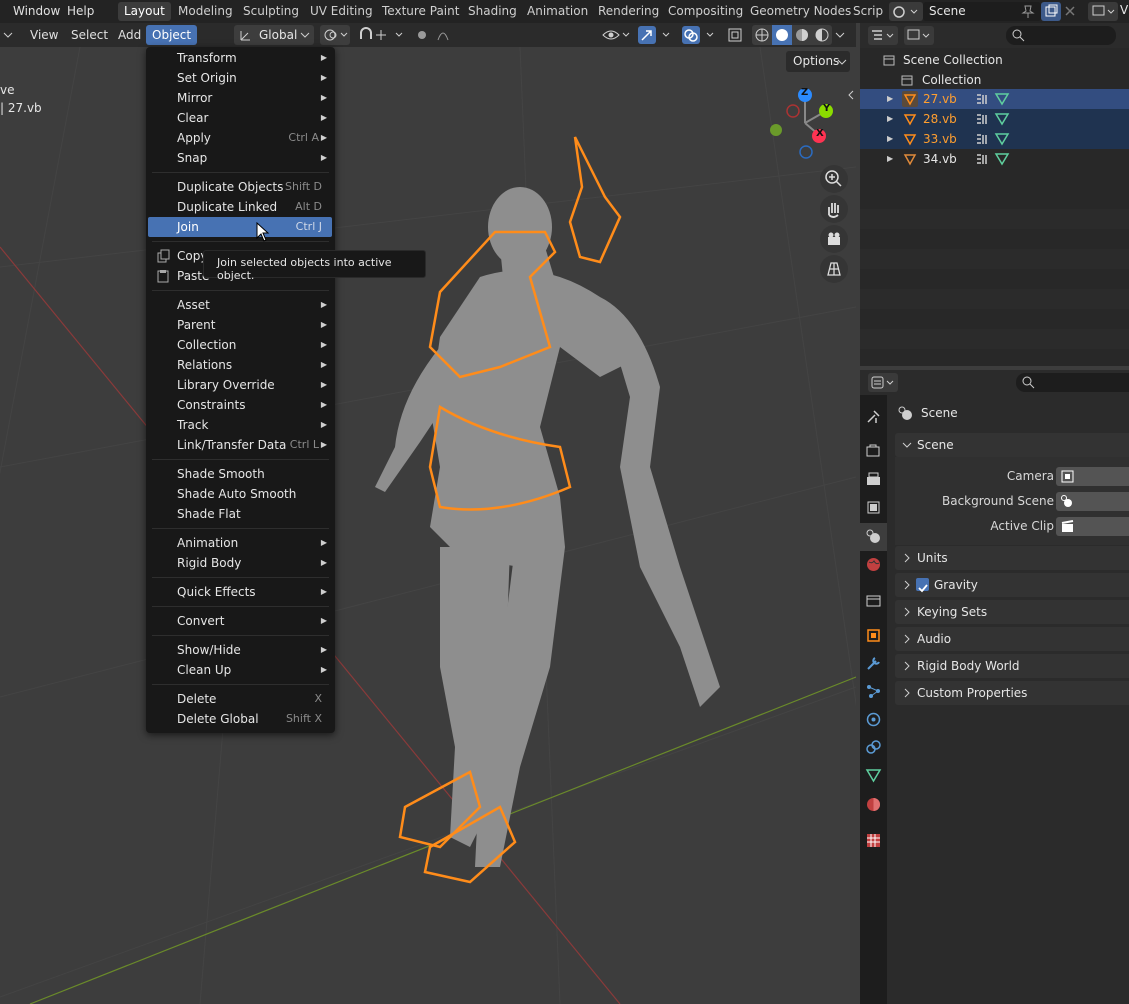 This screenshot has height=1004, width=1129. I want to click on menu-window: Window, so click(36, 11).